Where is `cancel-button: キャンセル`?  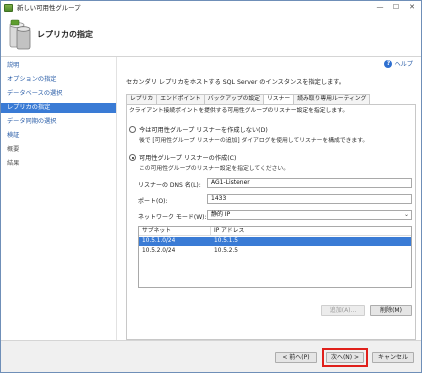
cancel-button: キャンセル is located at coordinates (393, 357).